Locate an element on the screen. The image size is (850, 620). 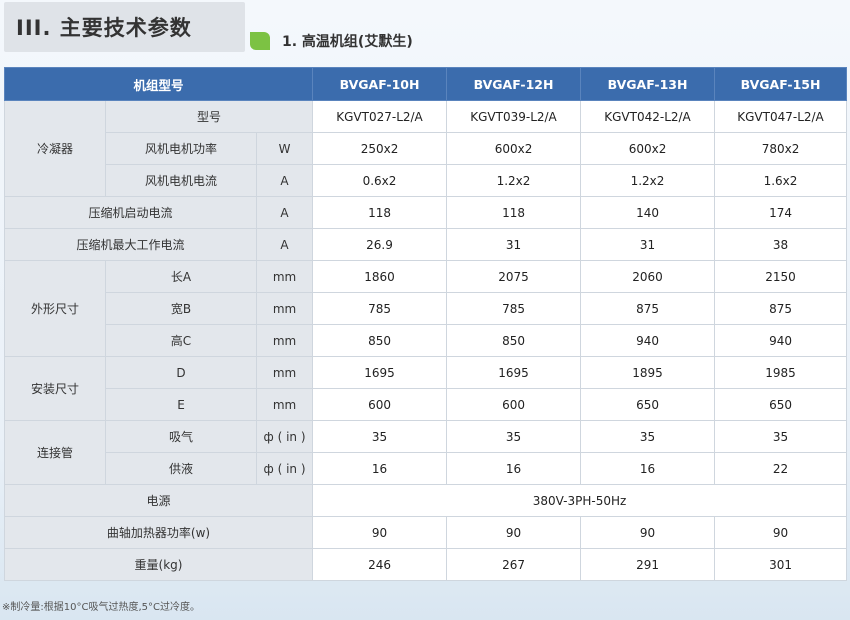
row-label: 曲轴加热器功率(w) is located at coordinates (158, 532).